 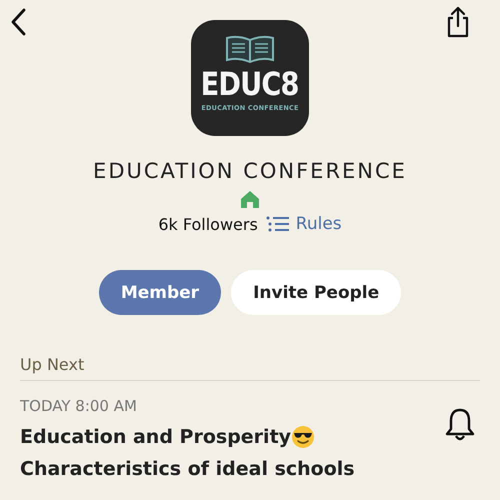 I want to click on followers-count: 6k Followers, so click(x=208, y=224).